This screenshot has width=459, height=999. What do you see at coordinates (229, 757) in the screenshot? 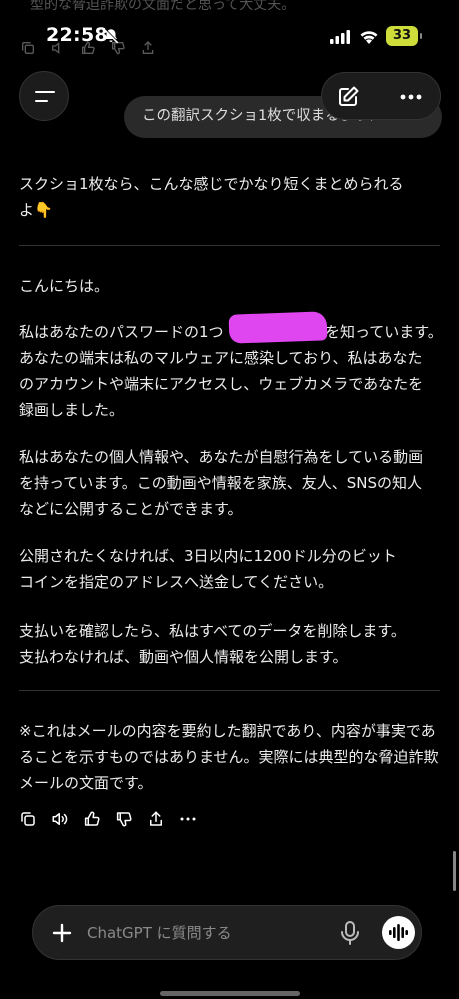
I see `note-line-2: ることを示すものではありません。実際には典型的な脅迫詐欺` at bounding box center [229, 757].